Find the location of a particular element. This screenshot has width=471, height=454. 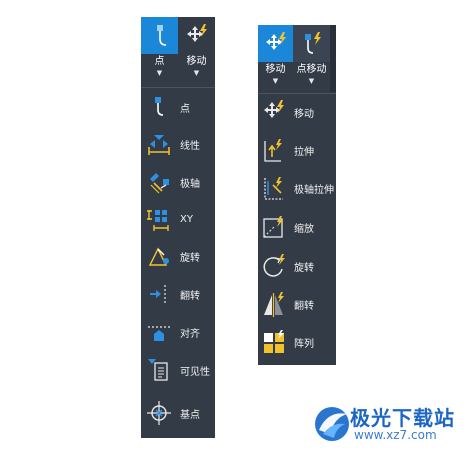

menu-item-xy: XY is located at coordinates (178, 219).